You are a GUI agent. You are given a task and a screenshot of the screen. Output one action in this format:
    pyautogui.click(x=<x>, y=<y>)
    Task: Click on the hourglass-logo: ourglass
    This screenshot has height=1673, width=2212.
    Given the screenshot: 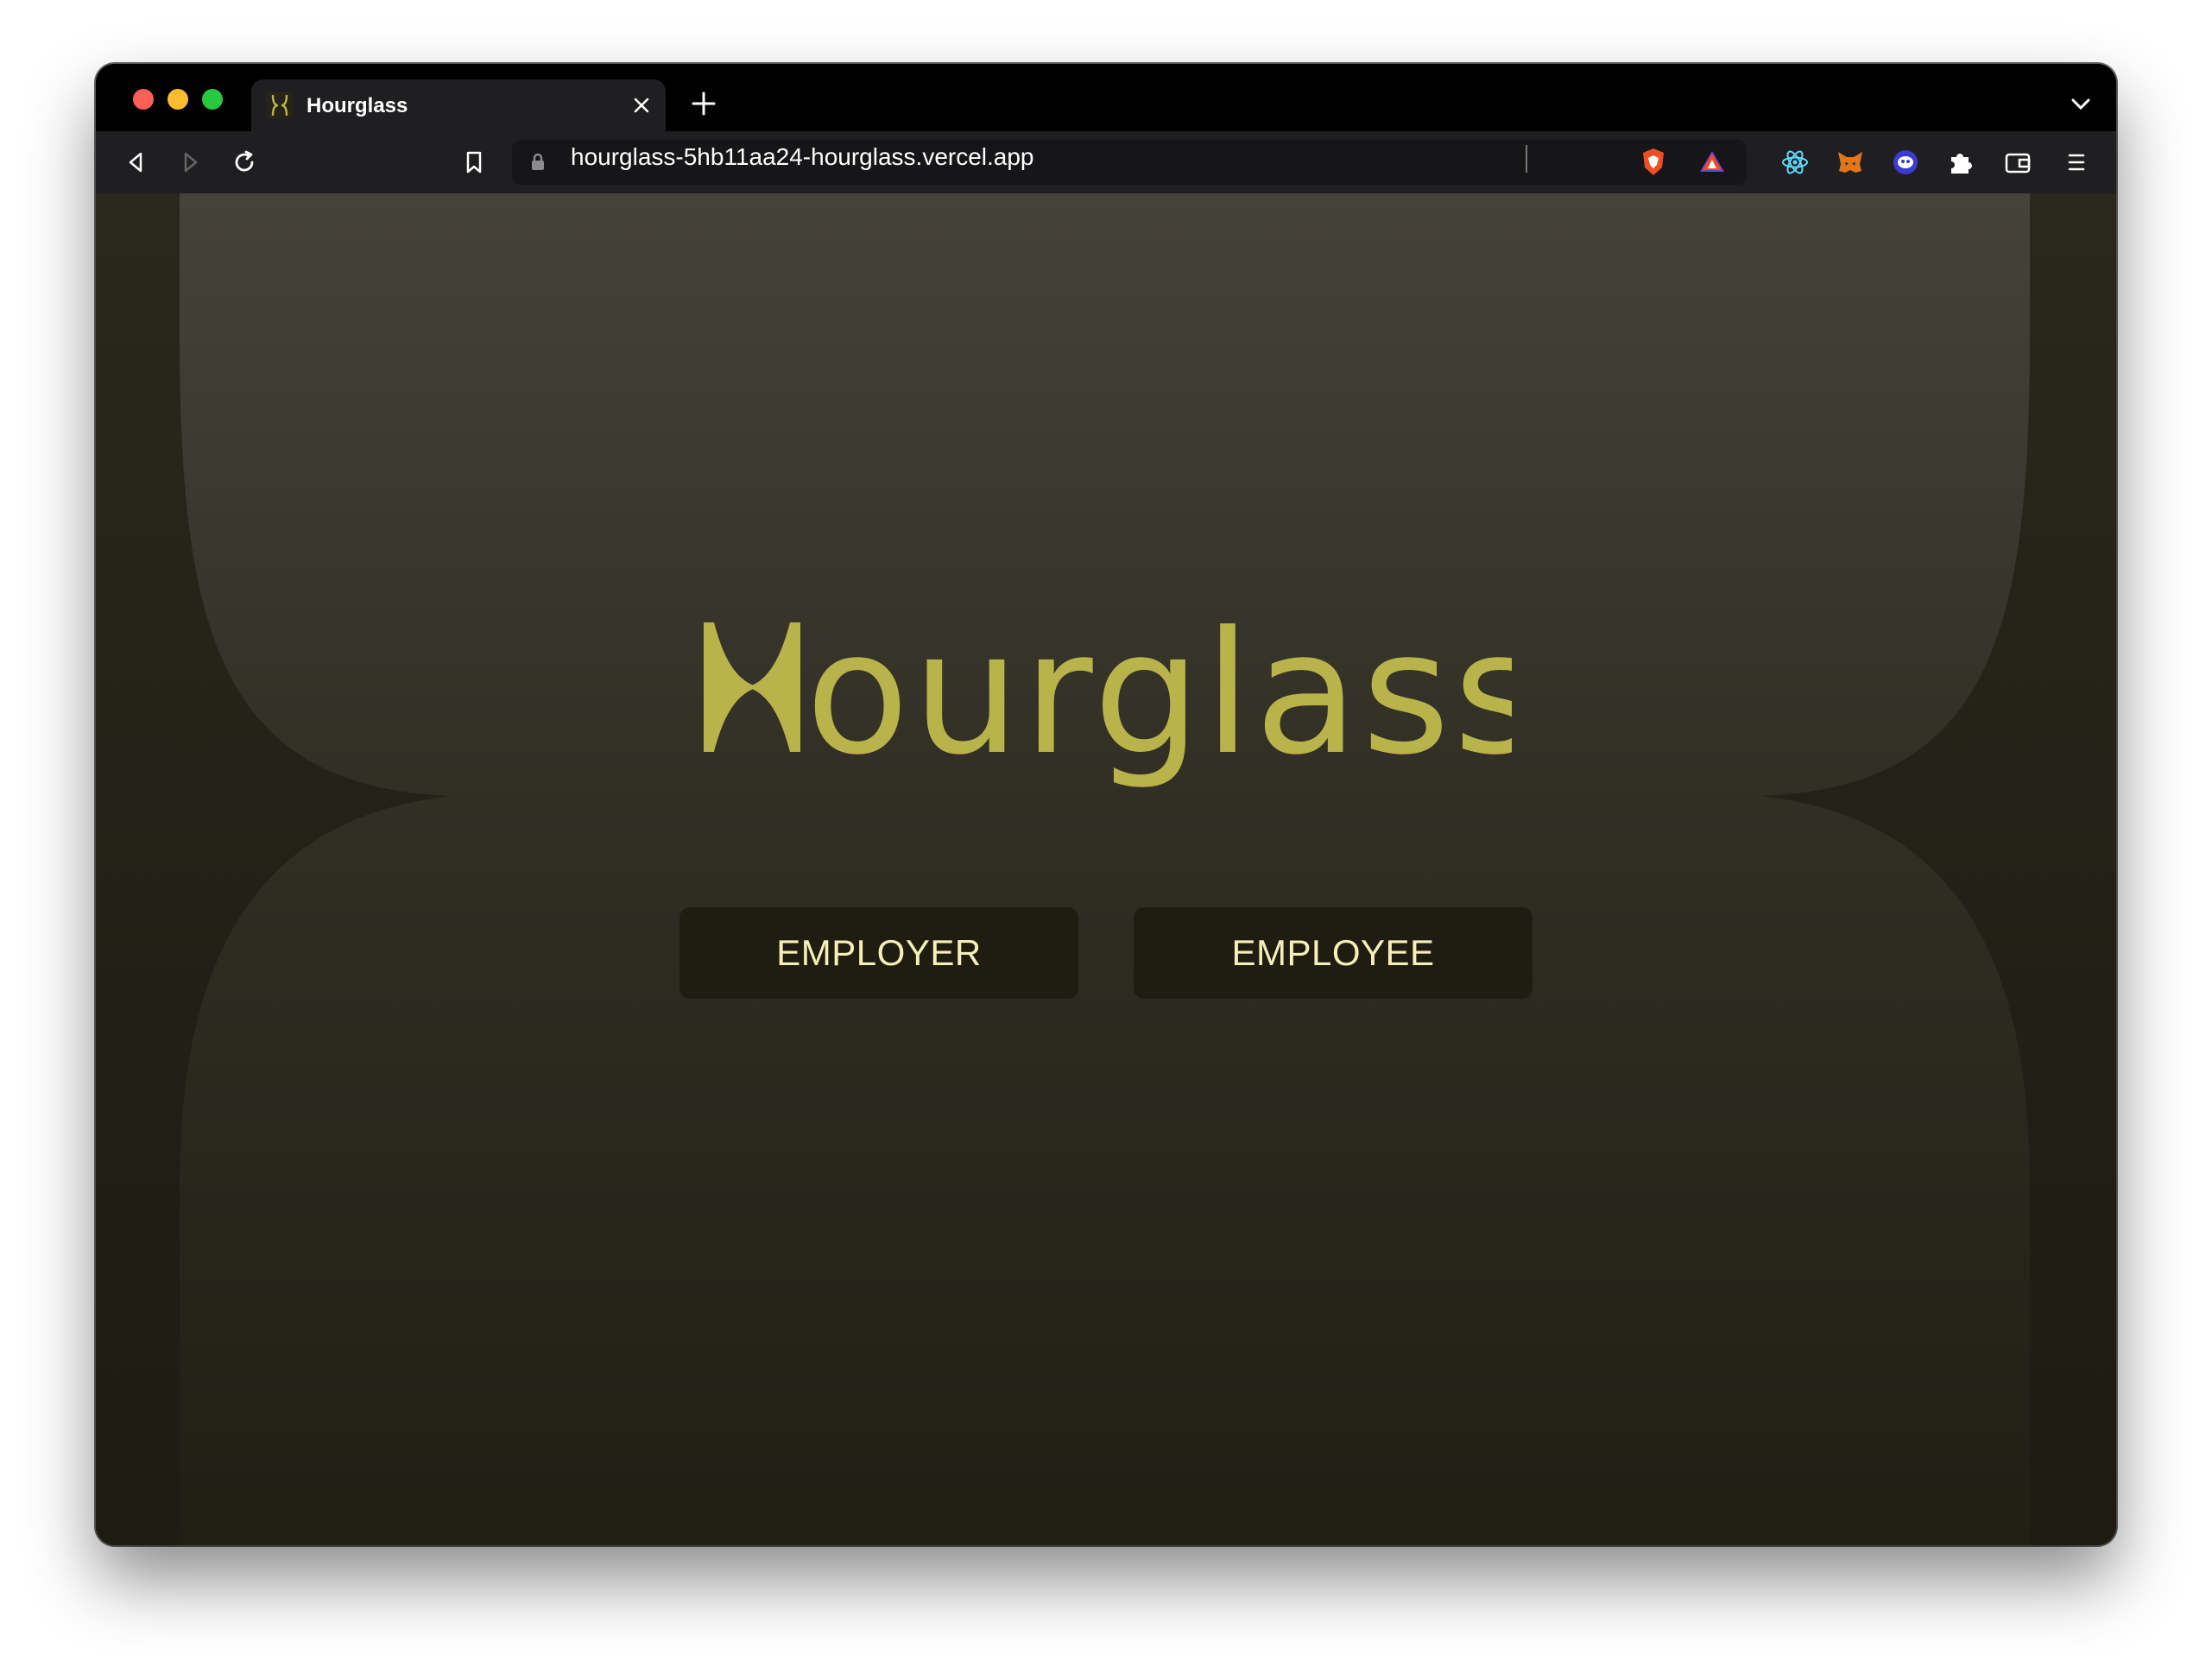 What is the action you would take?
    pyautogui.click(x=1106, y=707)
    